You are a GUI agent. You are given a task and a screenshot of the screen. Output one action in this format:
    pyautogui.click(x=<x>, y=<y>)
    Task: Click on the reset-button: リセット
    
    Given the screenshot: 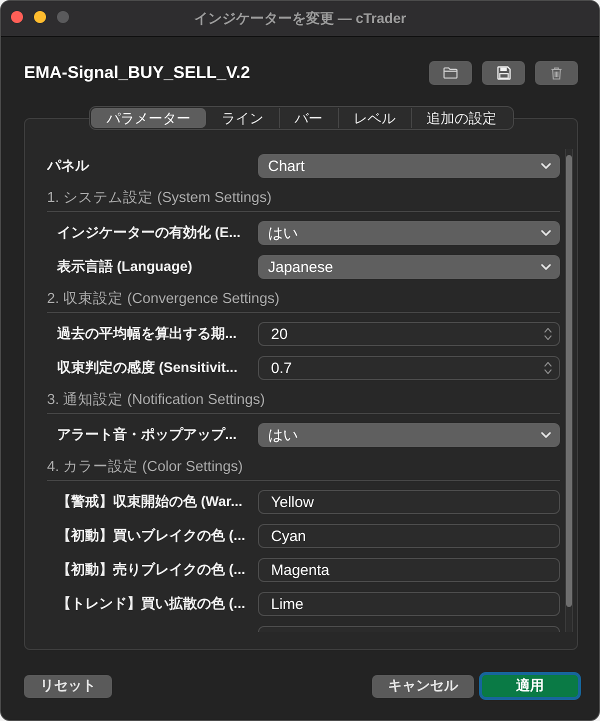 What is the action you would take?
    pyautogui.click(x=68, y=686)
    